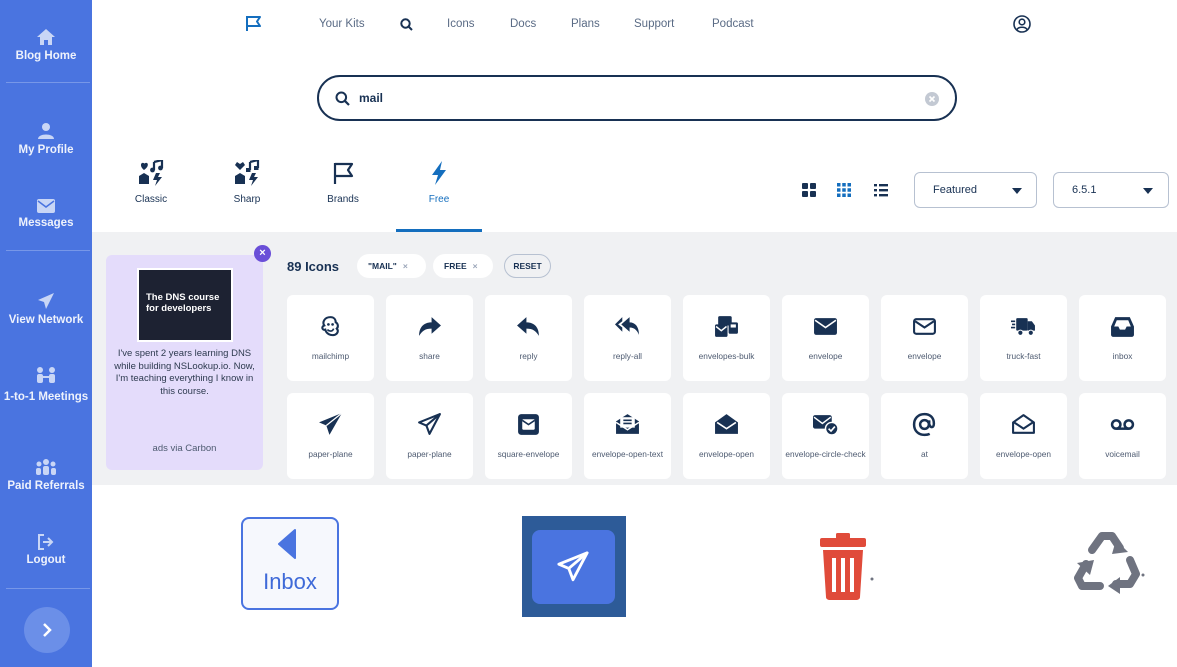 This screenshot has height=667, width=1177. I want to click on filter-pill-mail: "MAIL" ×, so click(391, 266).